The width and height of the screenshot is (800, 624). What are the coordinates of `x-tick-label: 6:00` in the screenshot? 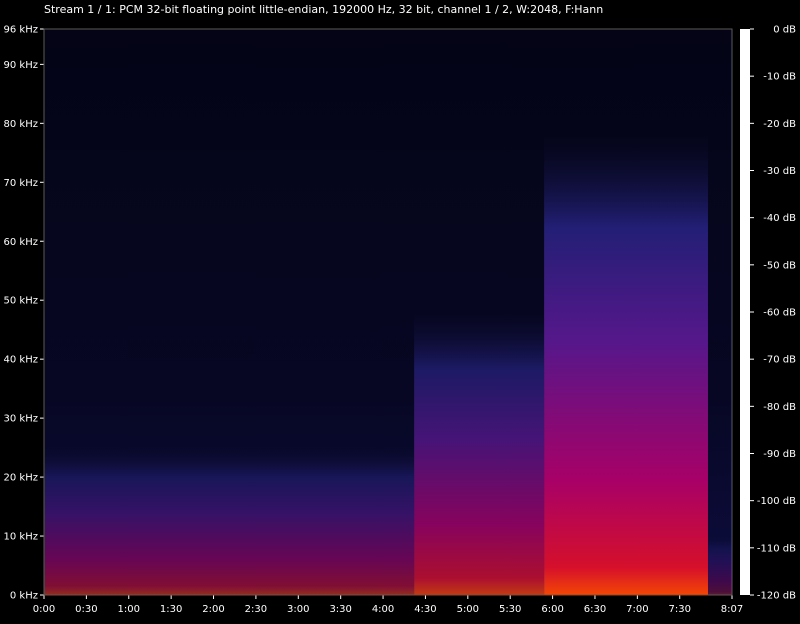 It's located at (552, 609).